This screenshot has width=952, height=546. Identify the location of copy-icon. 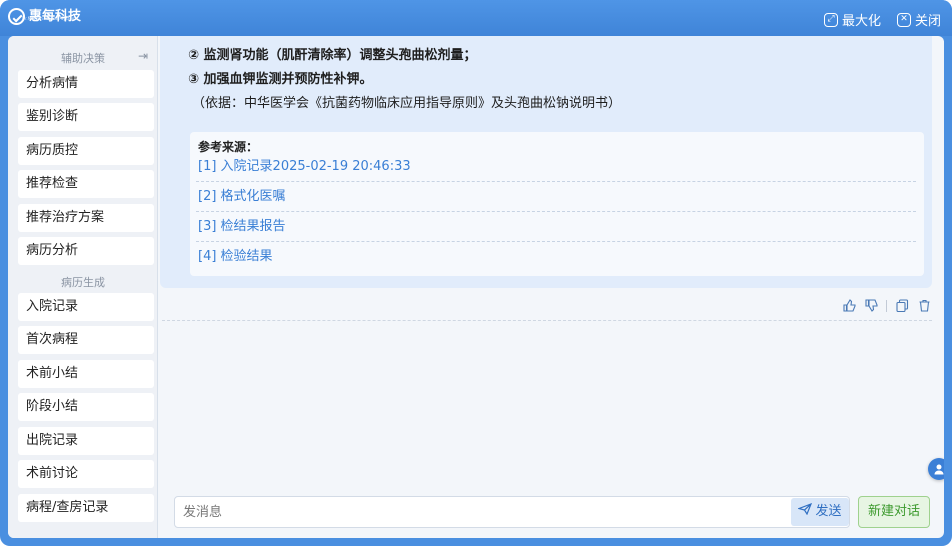
(902, 306).